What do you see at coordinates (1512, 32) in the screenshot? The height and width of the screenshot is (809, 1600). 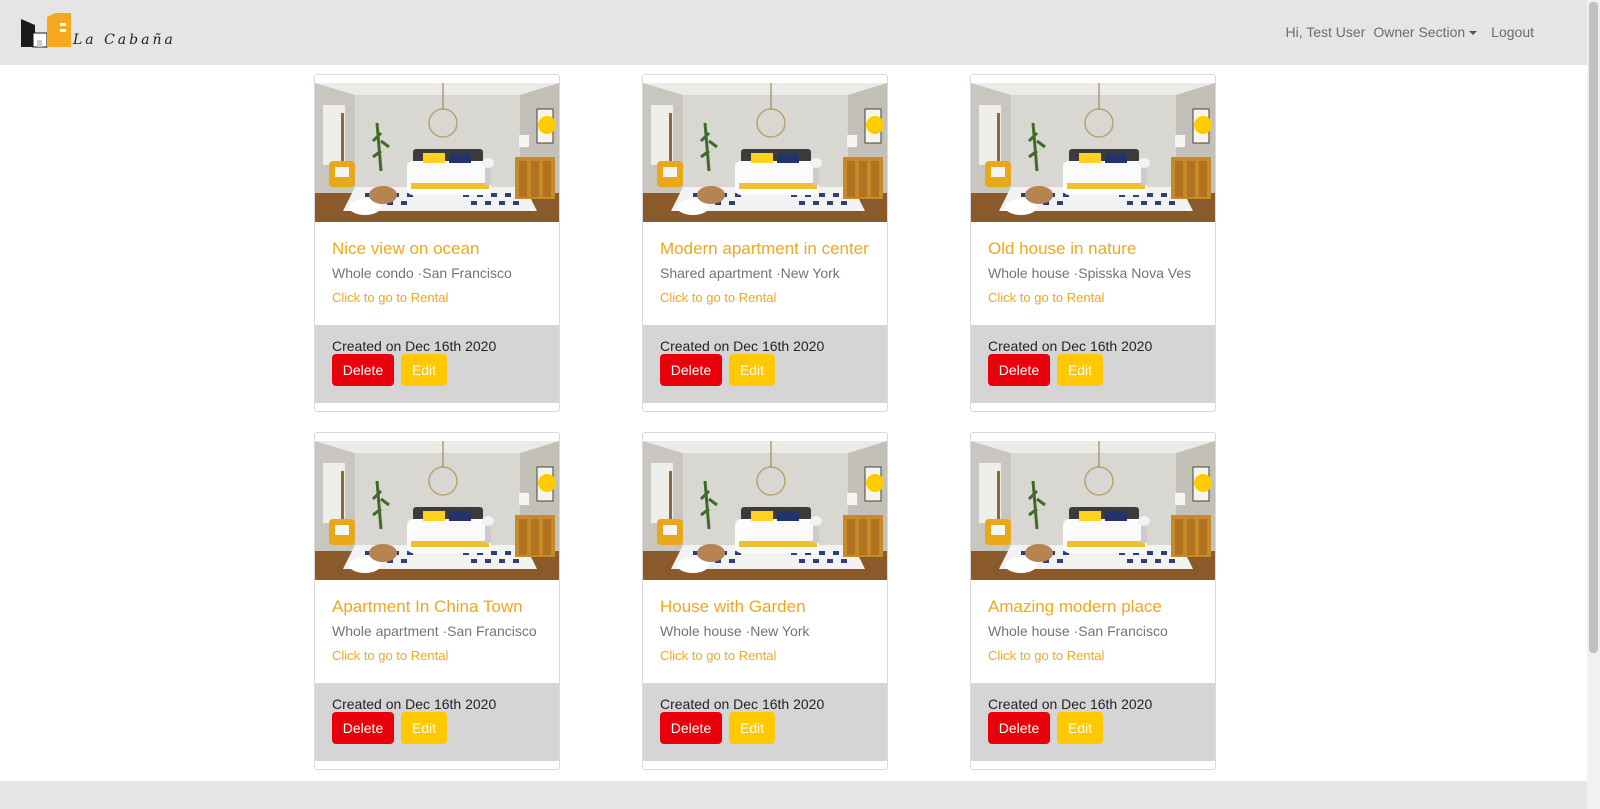 I see `logout-link: Logout` at bounding box center [1512, 32].